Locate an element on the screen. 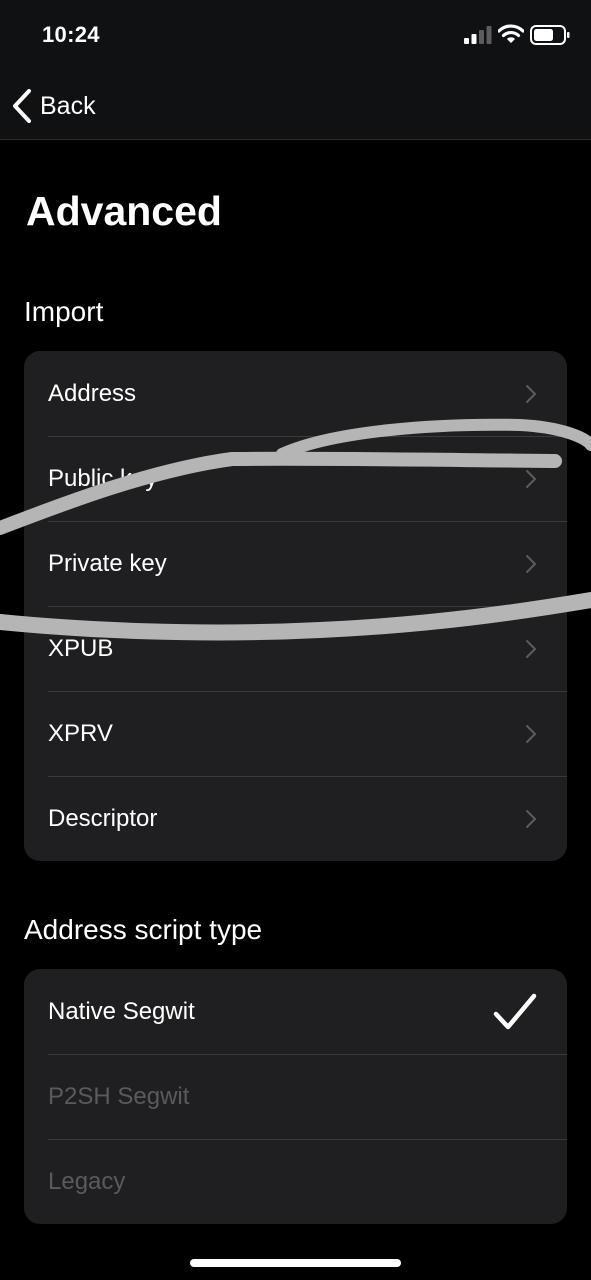 Image resolution: width=591 pixels, height=1280 pixels. row-label: Private key is located at coordinates (107, 563).